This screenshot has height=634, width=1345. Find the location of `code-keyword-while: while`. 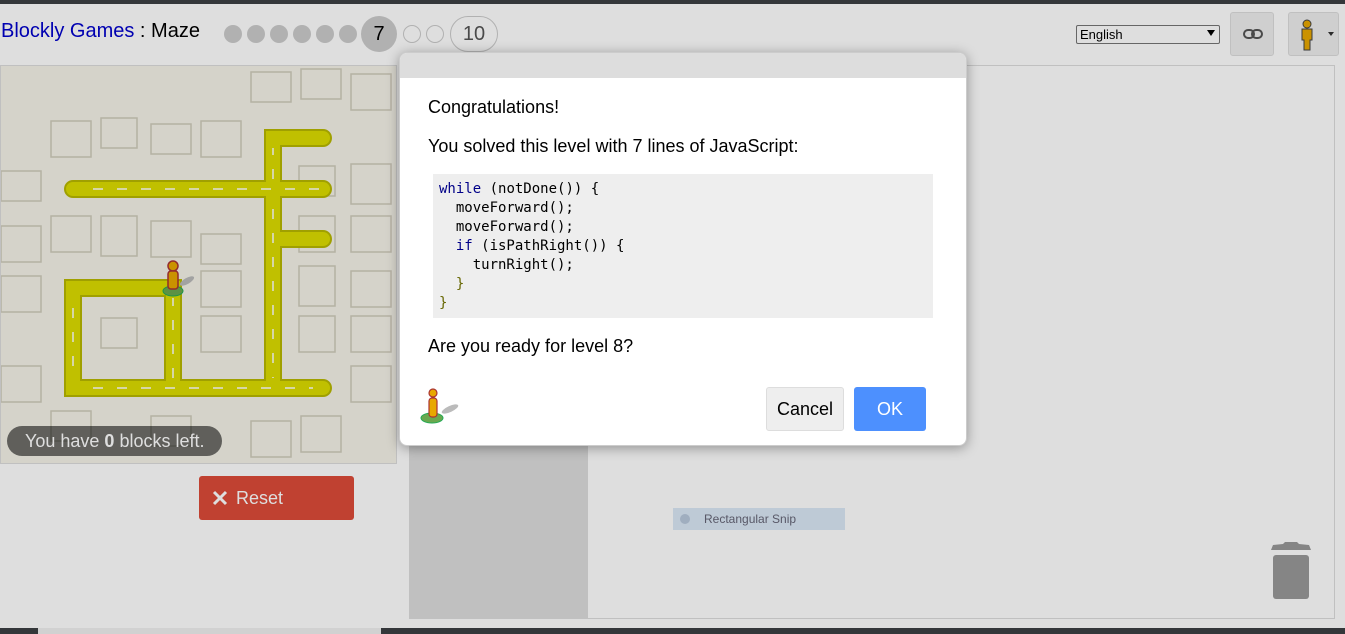

code-keyword-while: while is located at coordinates (460, 189).